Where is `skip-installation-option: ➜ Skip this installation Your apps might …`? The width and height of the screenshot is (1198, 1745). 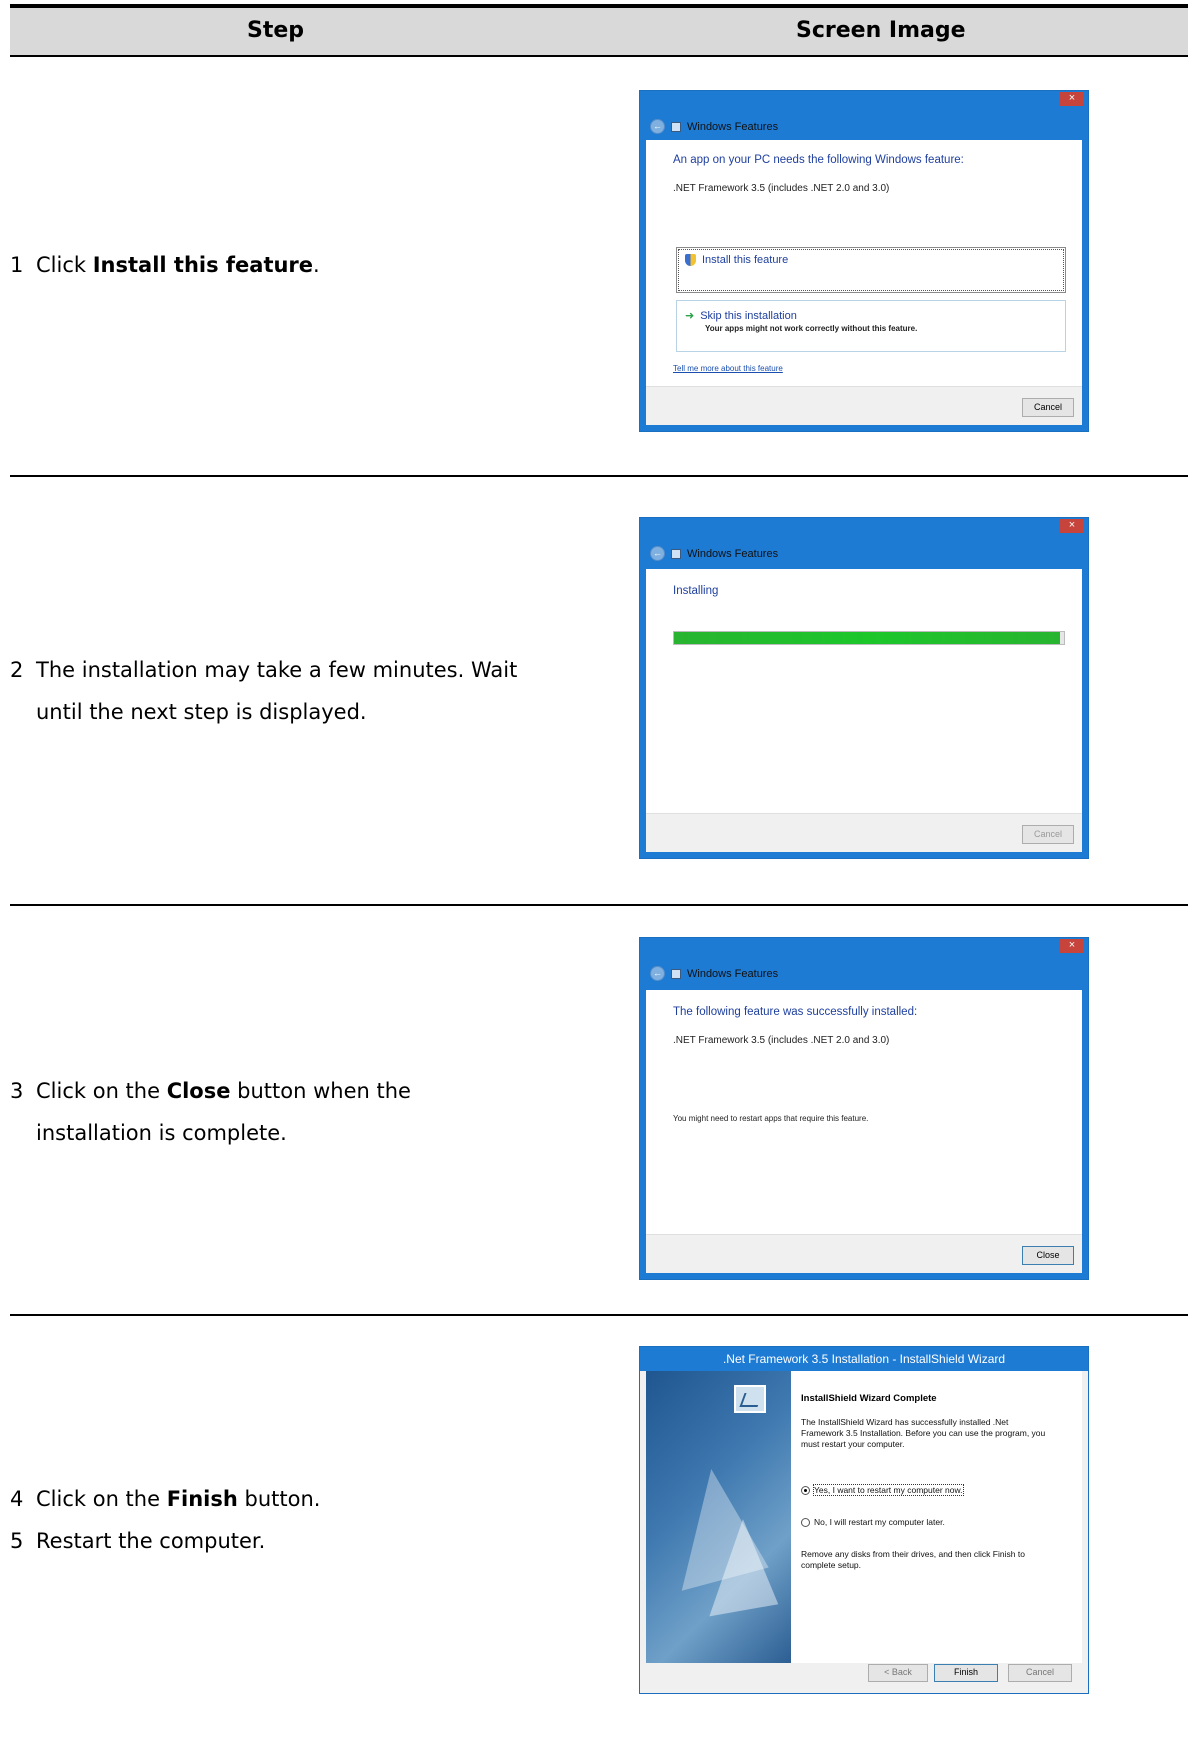
skip-installation-option: ➜ Skip this installation Your apps might … is located at coordinates (871, 326).